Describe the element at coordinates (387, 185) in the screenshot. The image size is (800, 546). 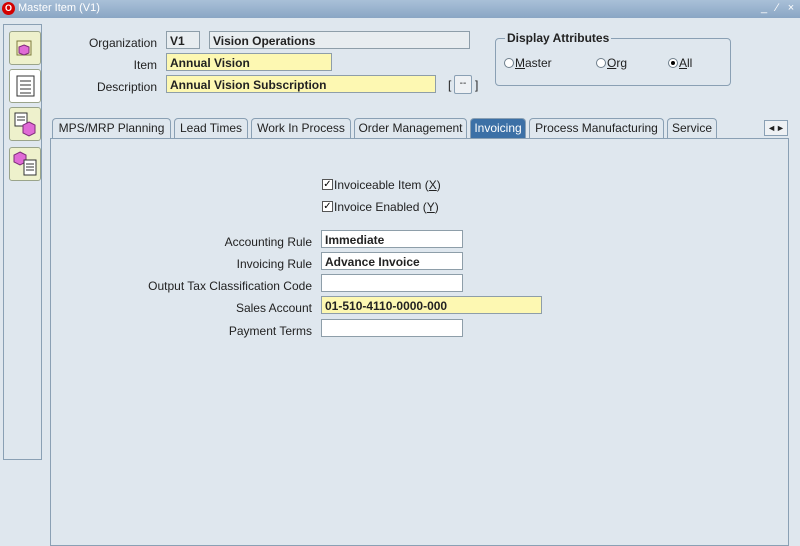
I see `invoiceable-item-label: Invoiceable Item (X)` at that location.